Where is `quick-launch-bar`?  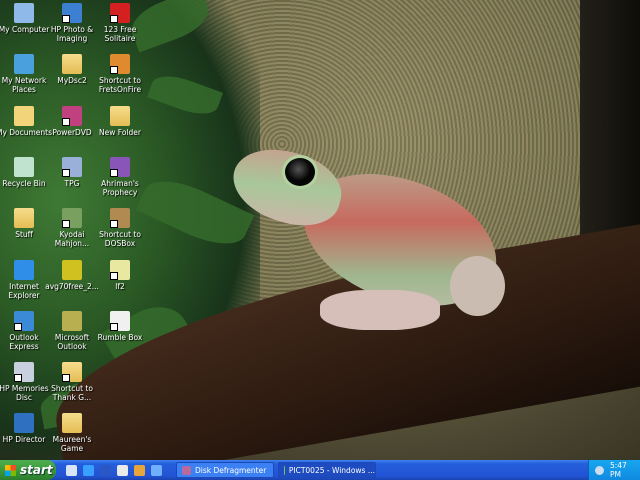 quick-launch-bar is located at coordinates (121, 470).